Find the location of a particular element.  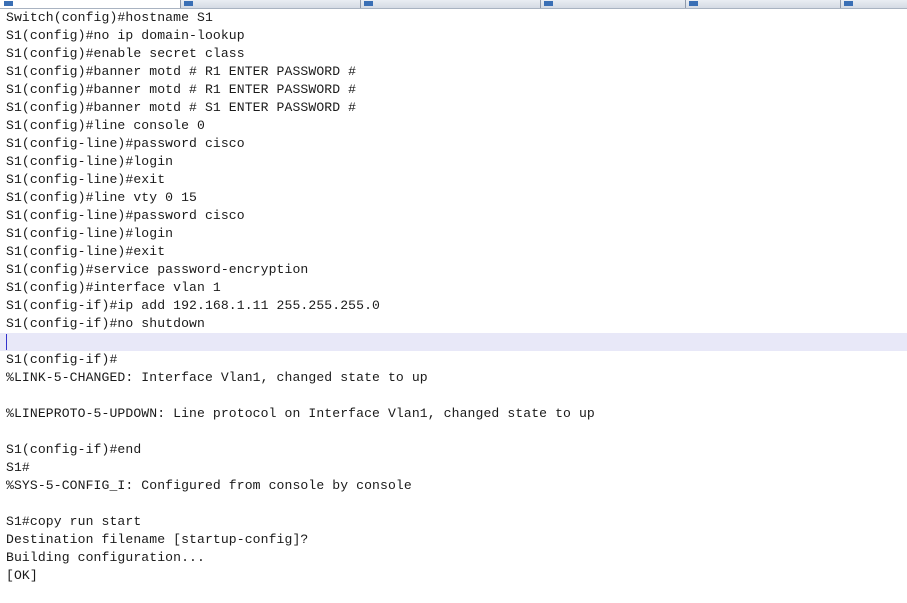

tab-strip is located at coordinates (453, 4).